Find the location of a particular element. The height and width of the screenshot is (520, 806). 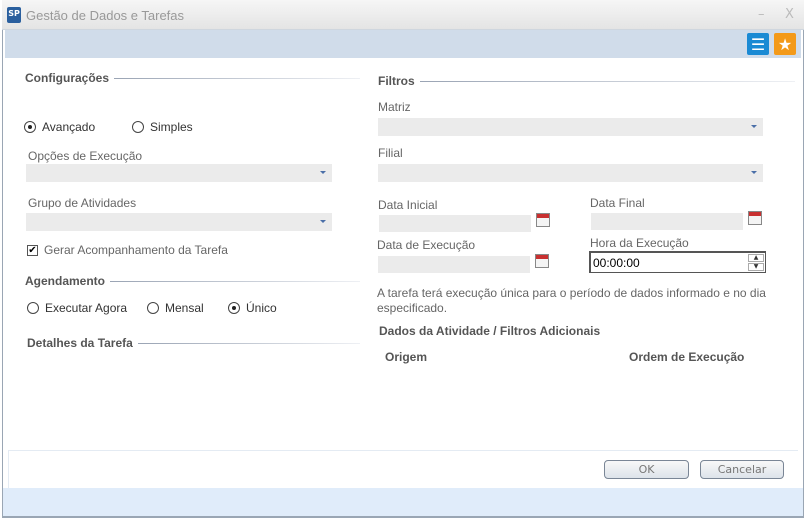

filial-label: Filial is located at coordinates (390, 153).